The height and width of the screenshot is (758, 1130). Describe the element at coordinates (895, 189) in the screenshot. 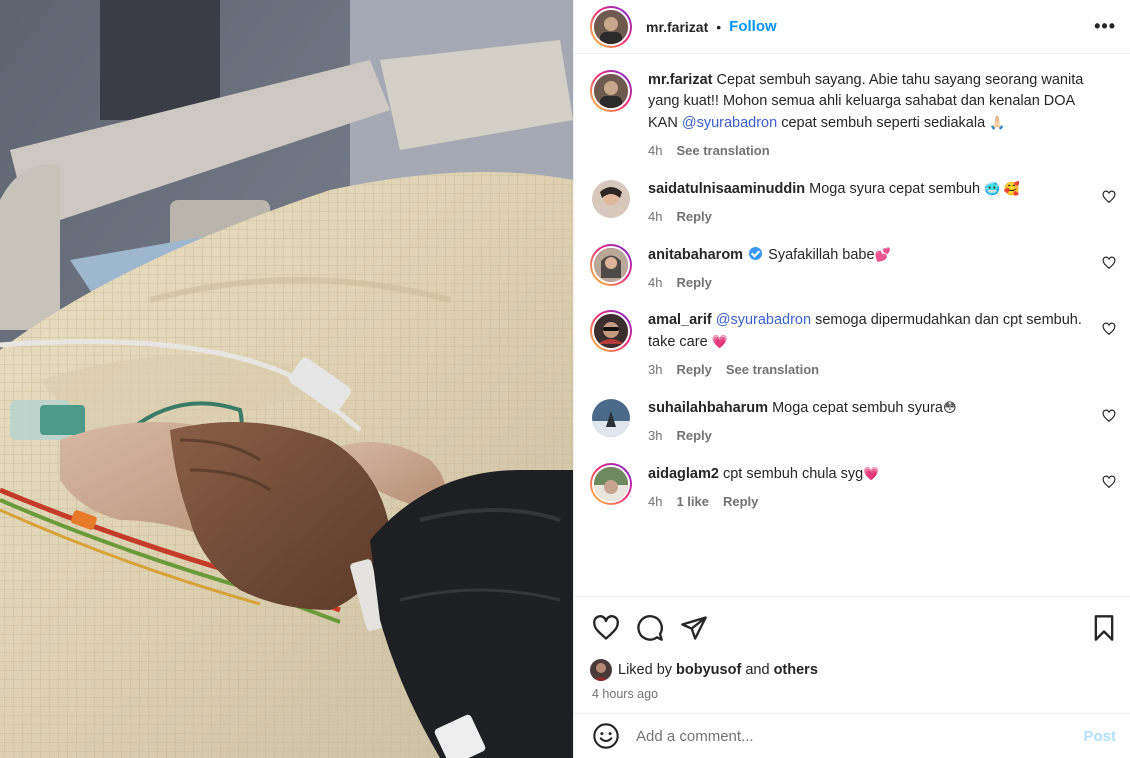

I see `comment-text: Moga syura cepat sembuh` at that location.